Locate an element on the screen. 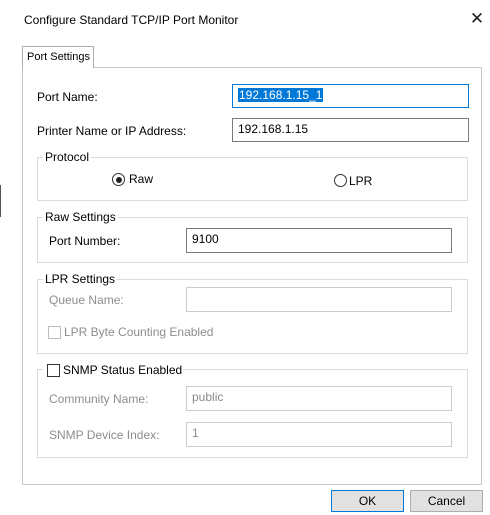  lpr-settings-legend: LPR Settings is located at coordinates (80, 279).